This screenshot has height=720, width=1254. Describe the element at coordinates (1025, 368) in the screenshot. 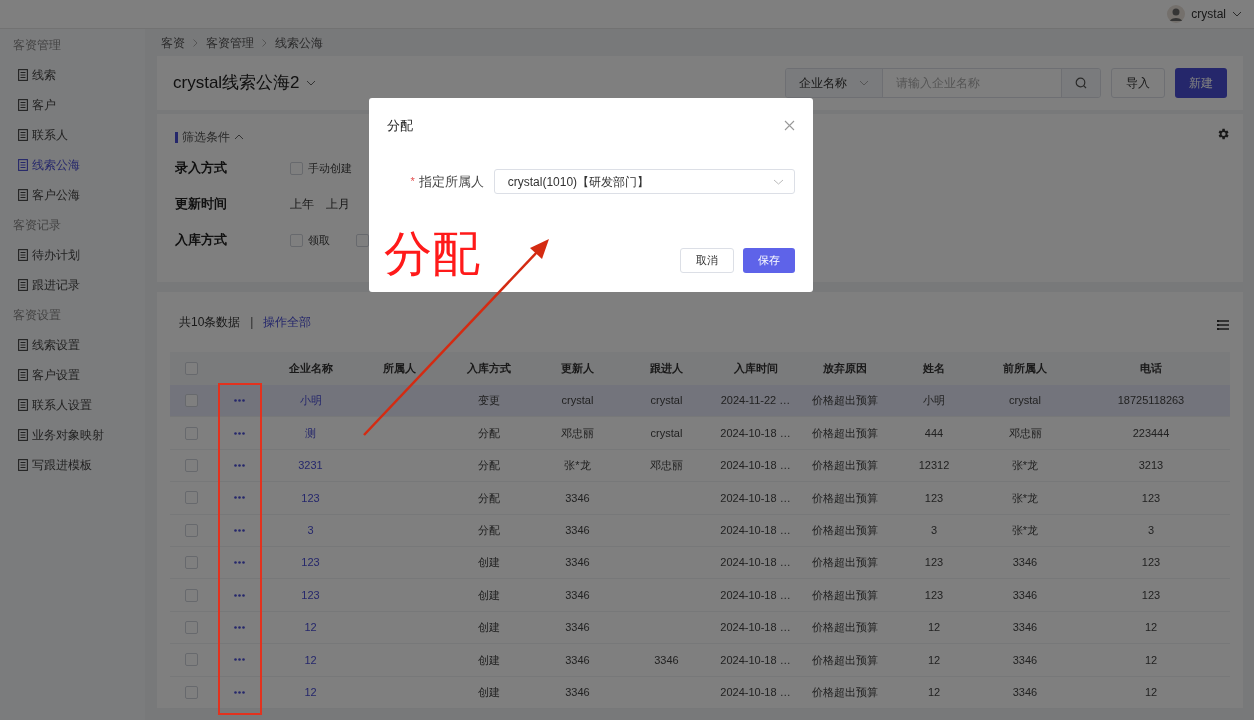

I see `column-header: 前所属人` at that location.